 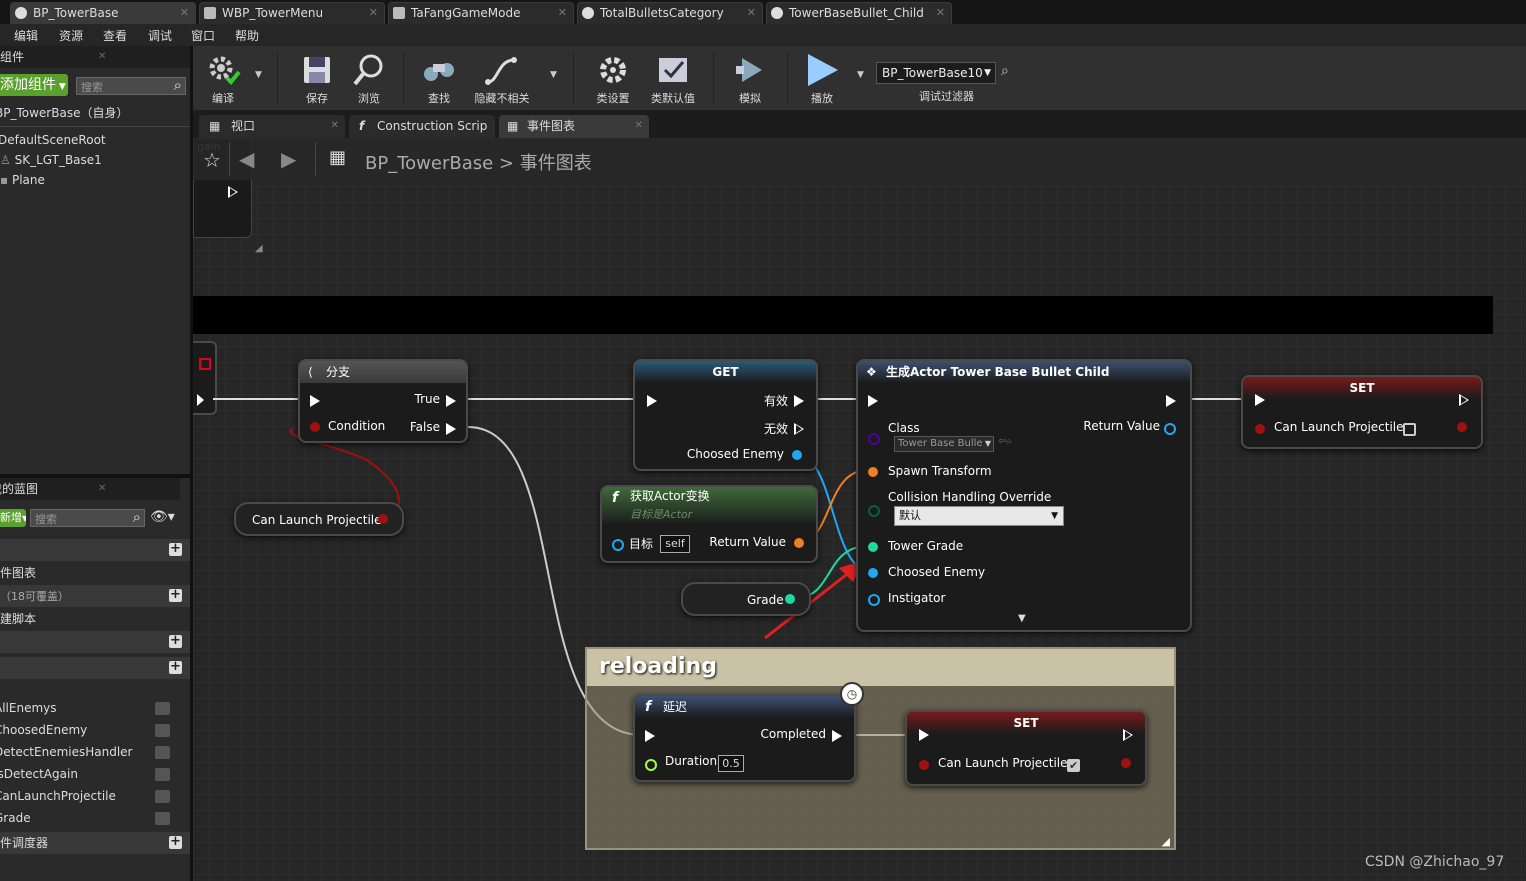 I want to click on bool-input-pin, so click(x=1260, y=429).